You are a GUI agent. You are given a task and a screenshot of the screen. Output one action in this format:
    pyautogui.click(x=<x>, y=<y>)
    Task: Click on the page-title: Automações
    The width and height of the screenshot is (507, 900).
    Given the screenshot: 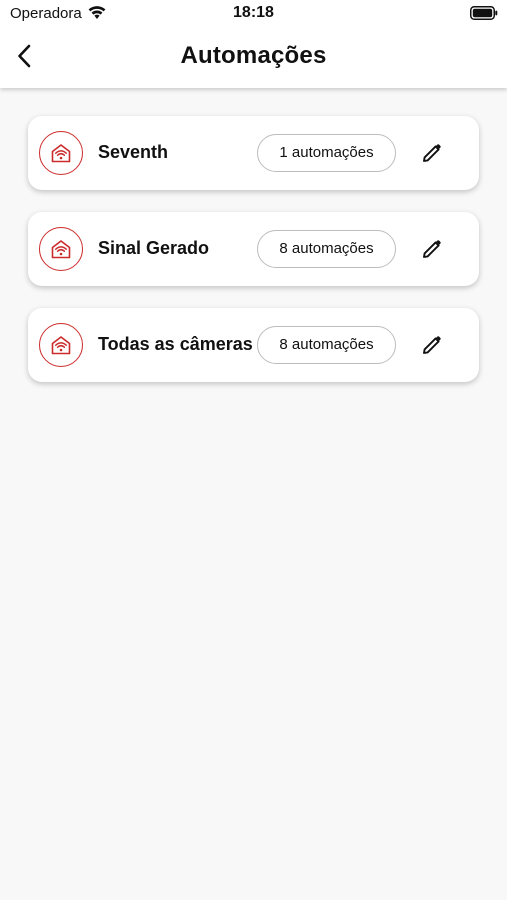 What is the action you would take?
    pyautogui.click(x=253, y=55)
    